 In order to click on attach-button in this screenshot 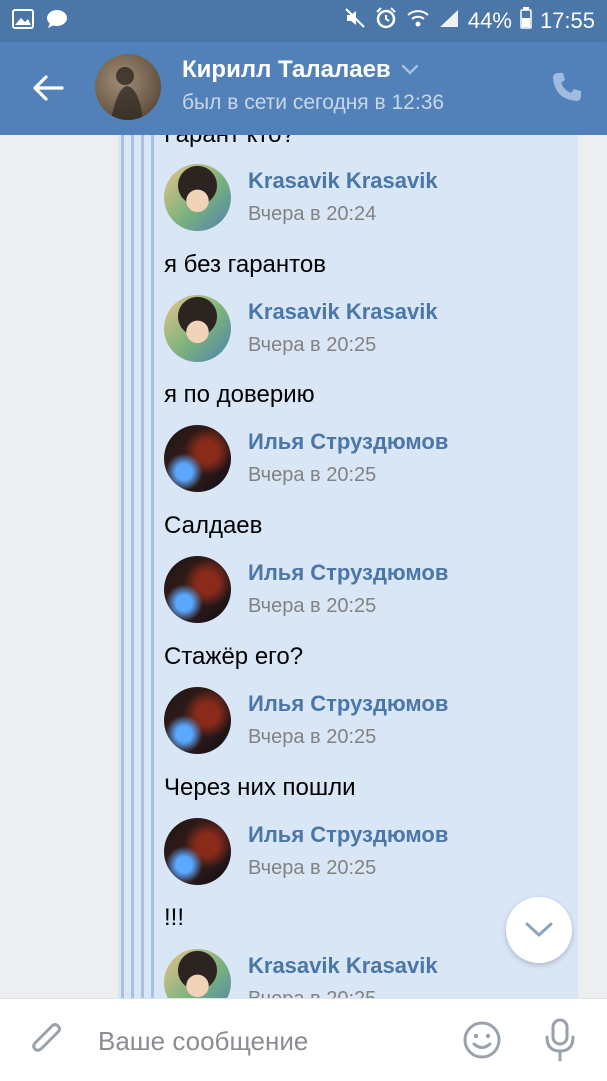, I will do `click(47, 1040)`.